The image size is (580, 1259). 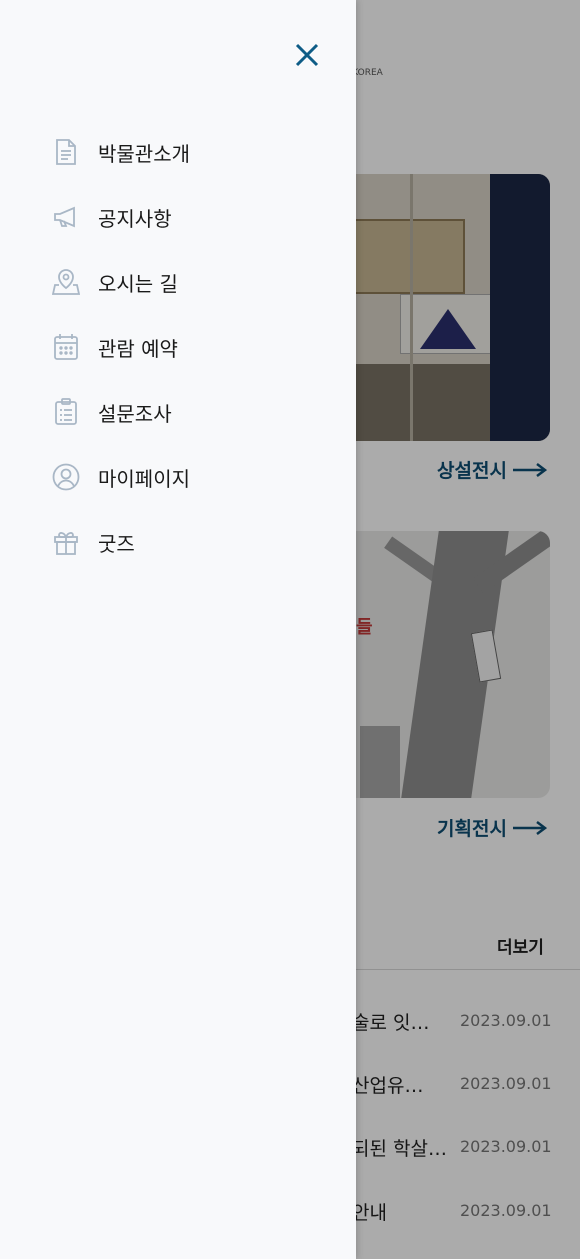 I want to click on menu-item-directions: 오시는 길, so click(x=190, y=282).